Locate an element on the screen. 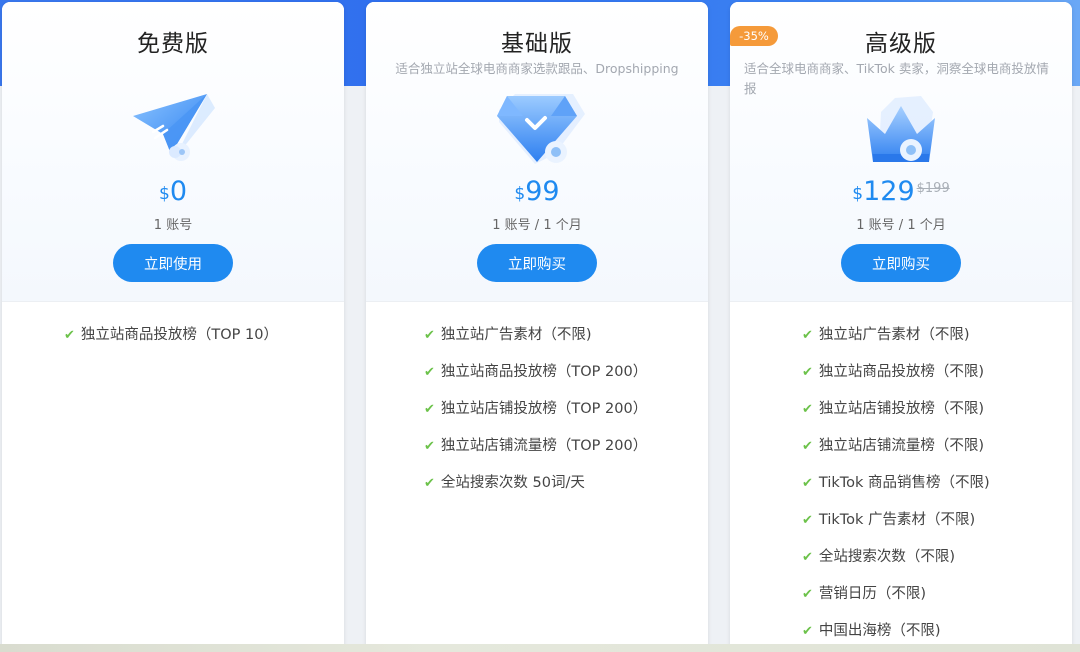 The height and width of the screenshot is (652, 1080). feature-item: ✔ 营销日历（不限) is located at coordinates (864, 594).